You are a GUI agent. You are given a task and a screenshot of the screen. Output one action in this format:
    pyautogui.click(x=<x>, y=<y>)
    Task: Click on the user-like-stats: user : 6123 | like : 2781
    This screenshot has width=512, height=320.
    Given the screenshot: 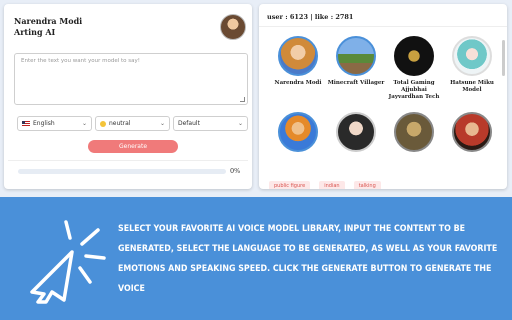 What is the action you would take?
    pyautogui.click(x=310, y=17)
    